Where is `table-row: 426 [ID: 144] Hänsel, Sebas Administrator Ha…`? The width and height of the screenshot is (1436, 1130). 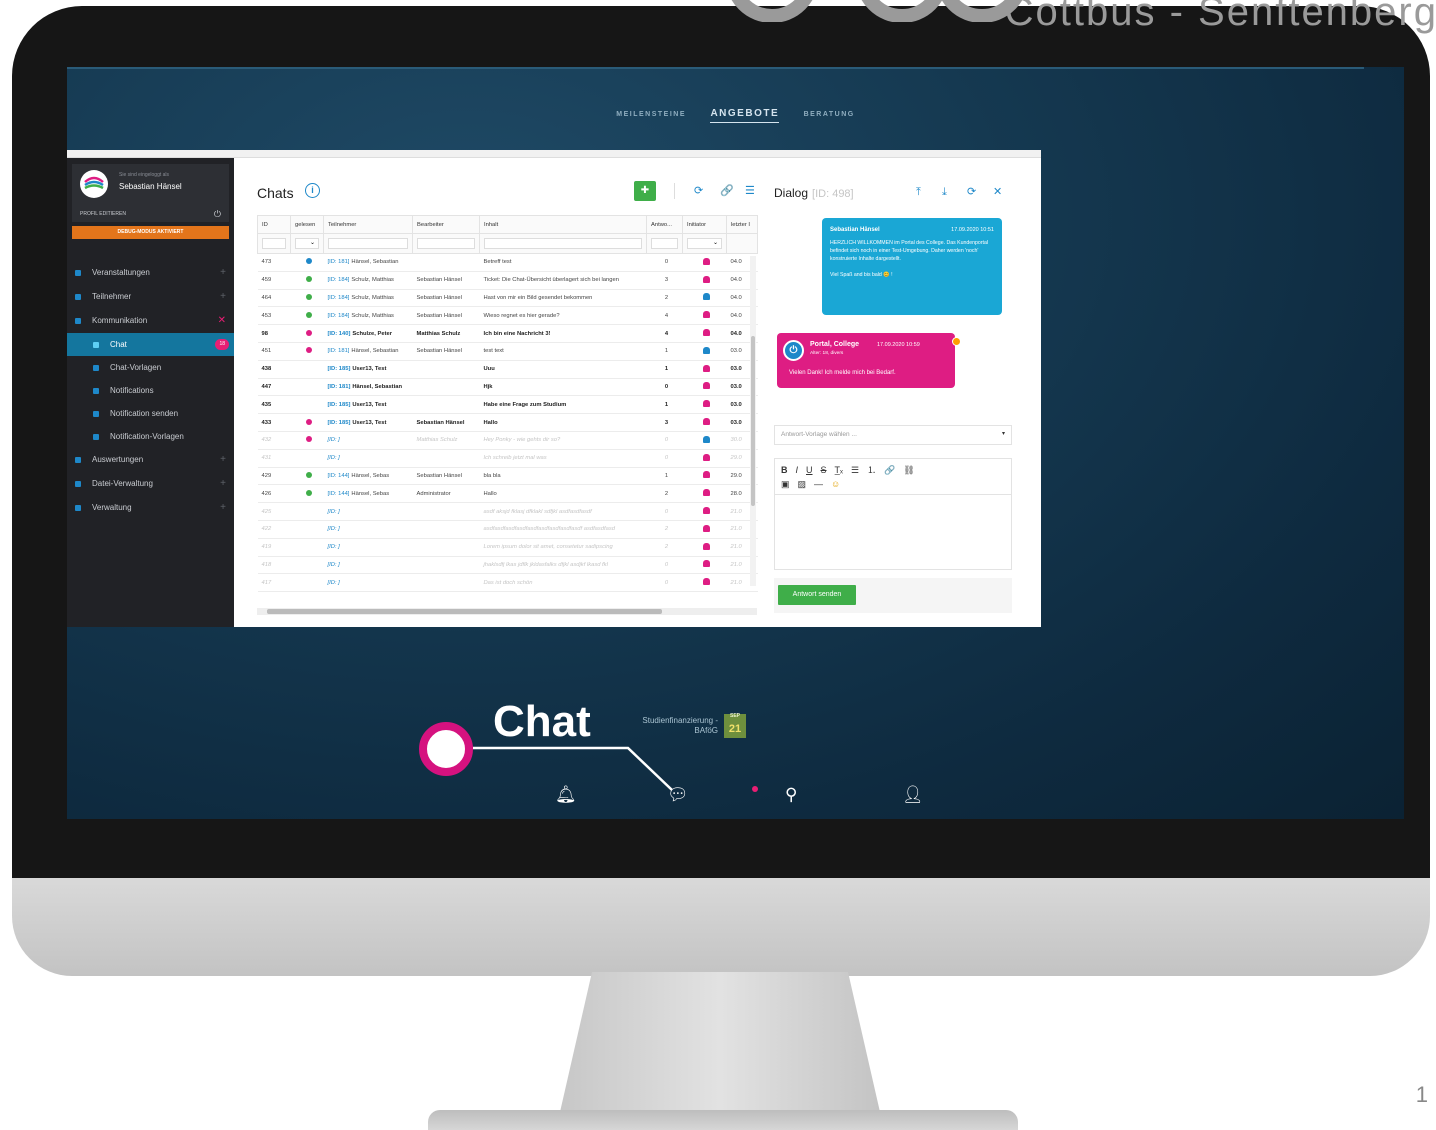
table-row: 426 [ID: 144] Hänsel, Sebas Administrator Ha… is located at coordinates (507, 494).